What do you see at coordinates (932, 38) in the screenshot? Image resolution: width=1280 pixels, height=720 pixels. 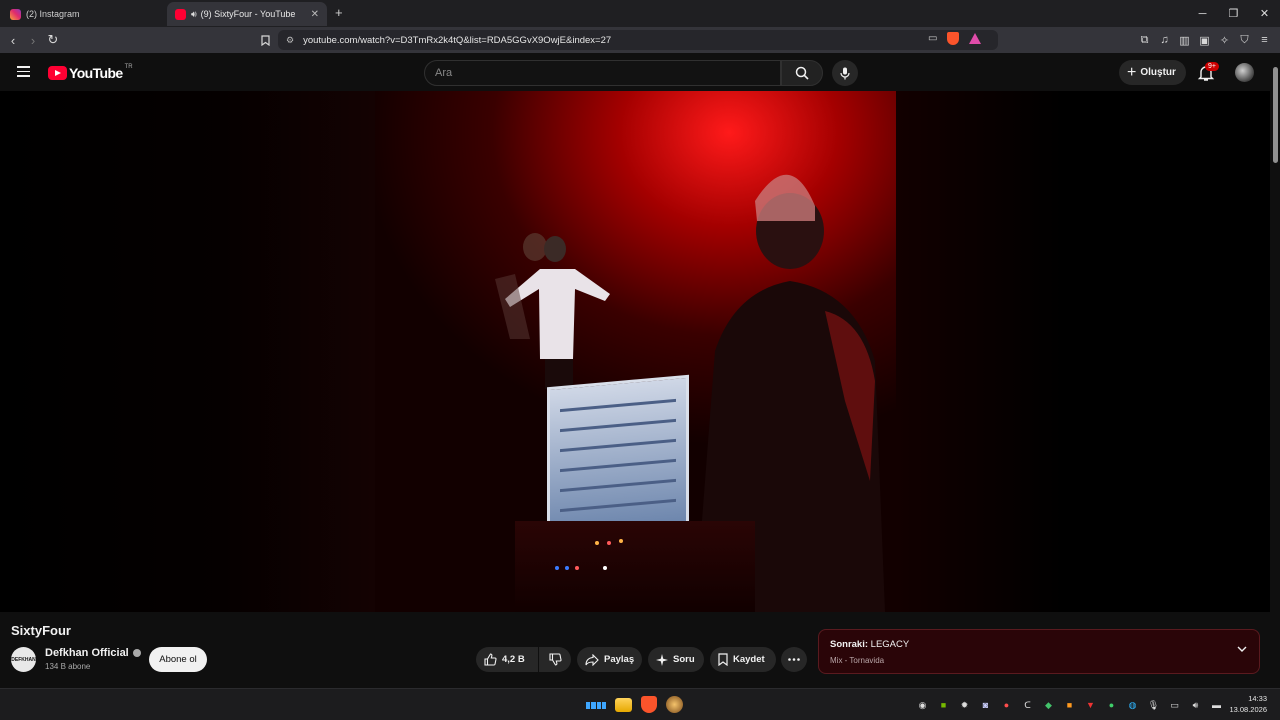 I see `cast-icon: ▭` at bounding box center [932, 38].